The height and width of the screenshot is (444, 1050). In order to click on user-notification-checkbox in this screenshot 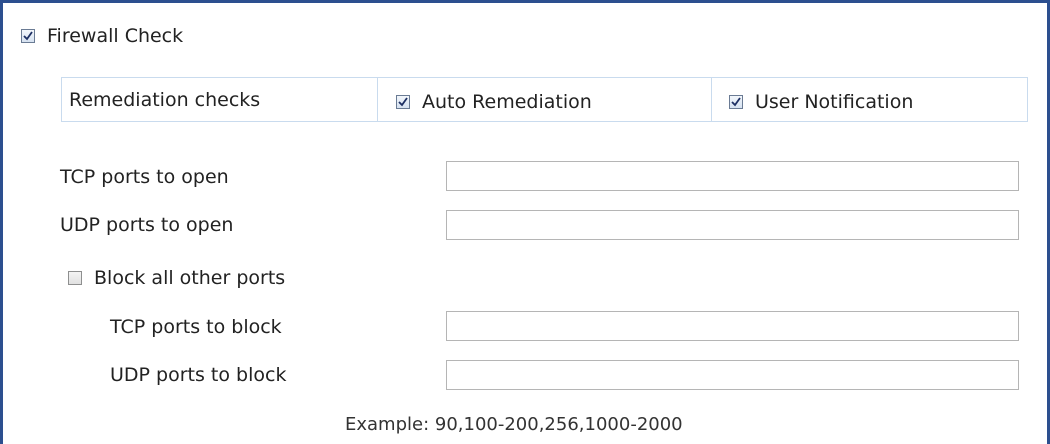, I will do `click(736, 101)`.